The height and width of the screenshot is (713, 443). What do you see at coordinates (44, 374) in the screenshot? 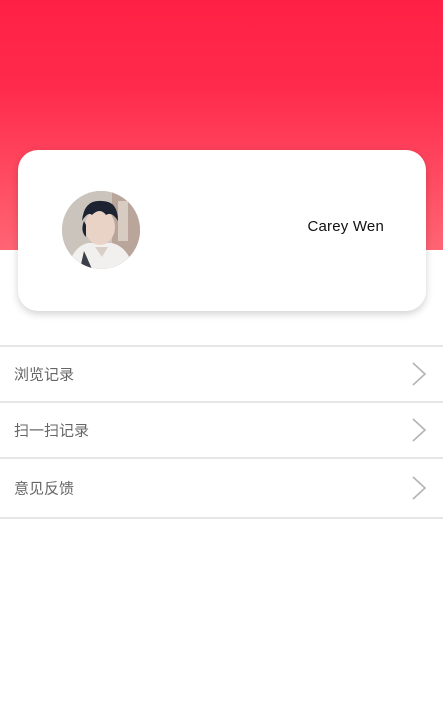
I see `menu-item-label: 浏览记录` at bounding box center [44, 374].